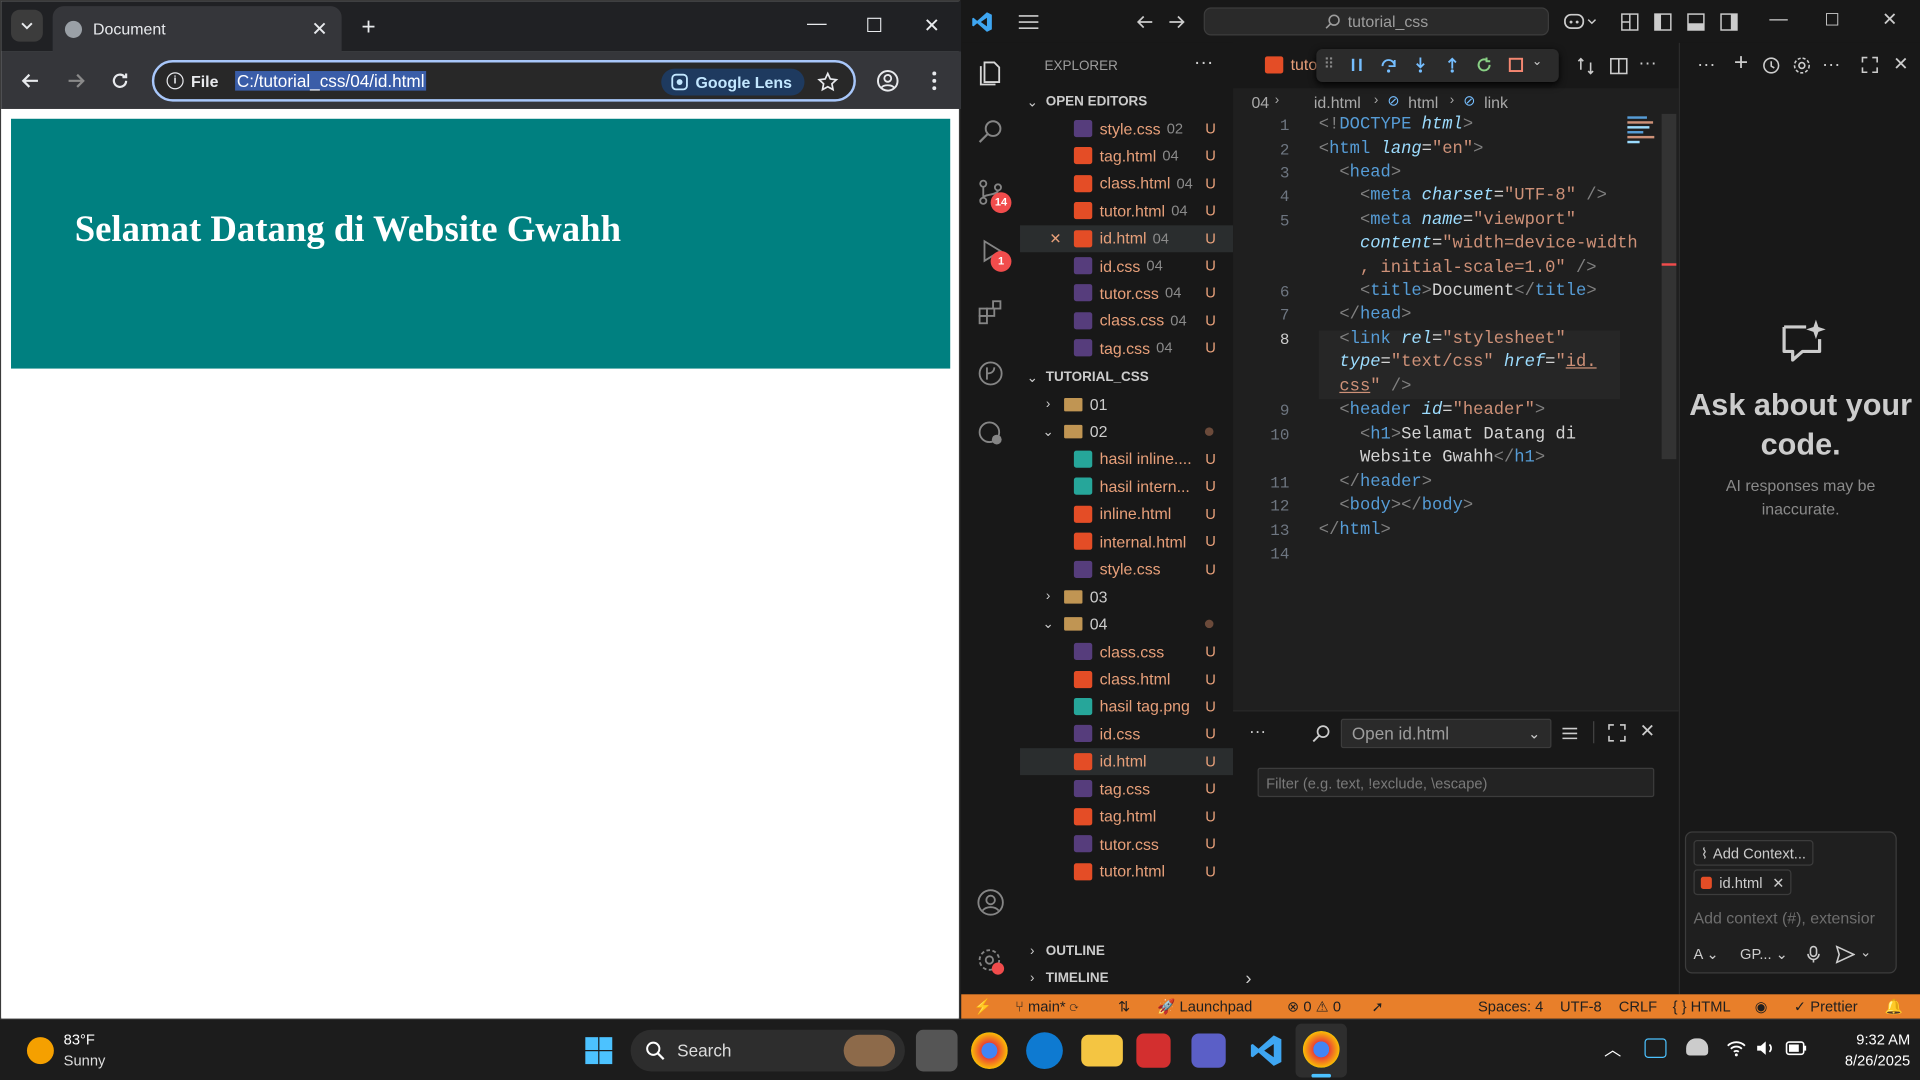 The width and height of the screenshot is (1920, 1080). What do you see at coordinates (1126, 459) in the screenshot?
I see `file-row: hasil inline.... U` at bounding box center [1126, 459].